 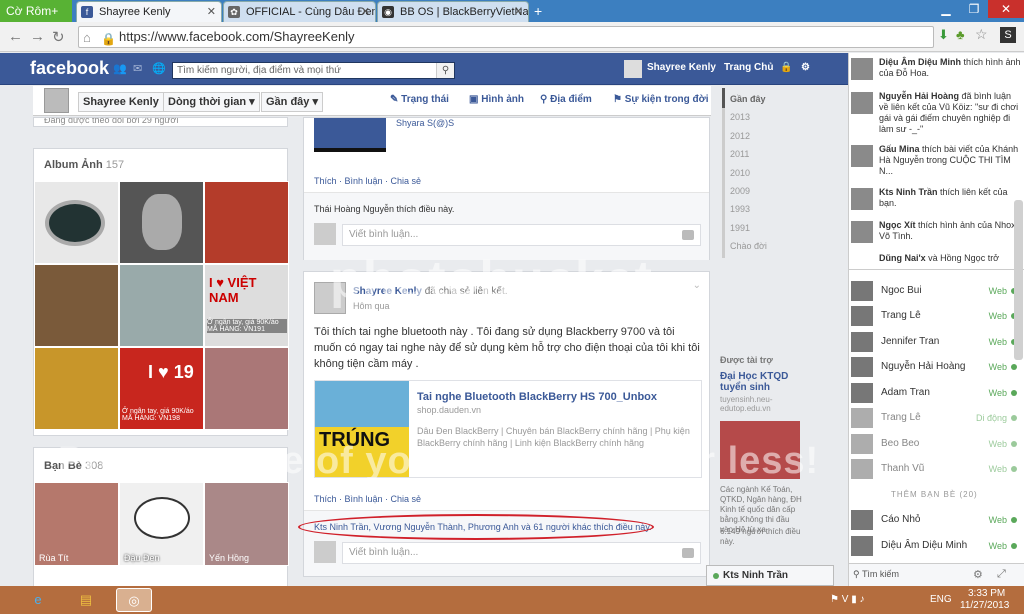 What do you see at coordinates (246, 222) in the screenshot?
I see `album-photo-temple` at bounding box center [246, 222].